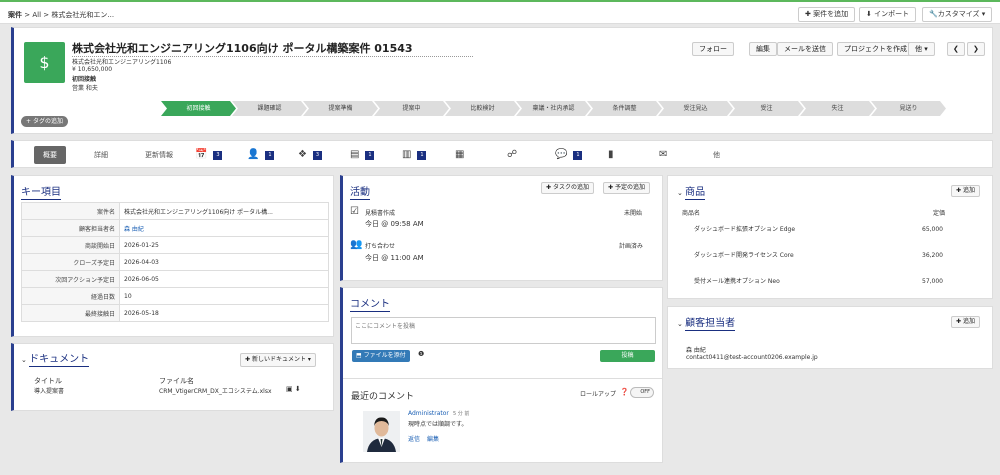 This screenshot has height=475, width=1000. Describe the element at coordinates (224, 279) in the screenshot. I see `field-value: 2026-06-05` at that location.